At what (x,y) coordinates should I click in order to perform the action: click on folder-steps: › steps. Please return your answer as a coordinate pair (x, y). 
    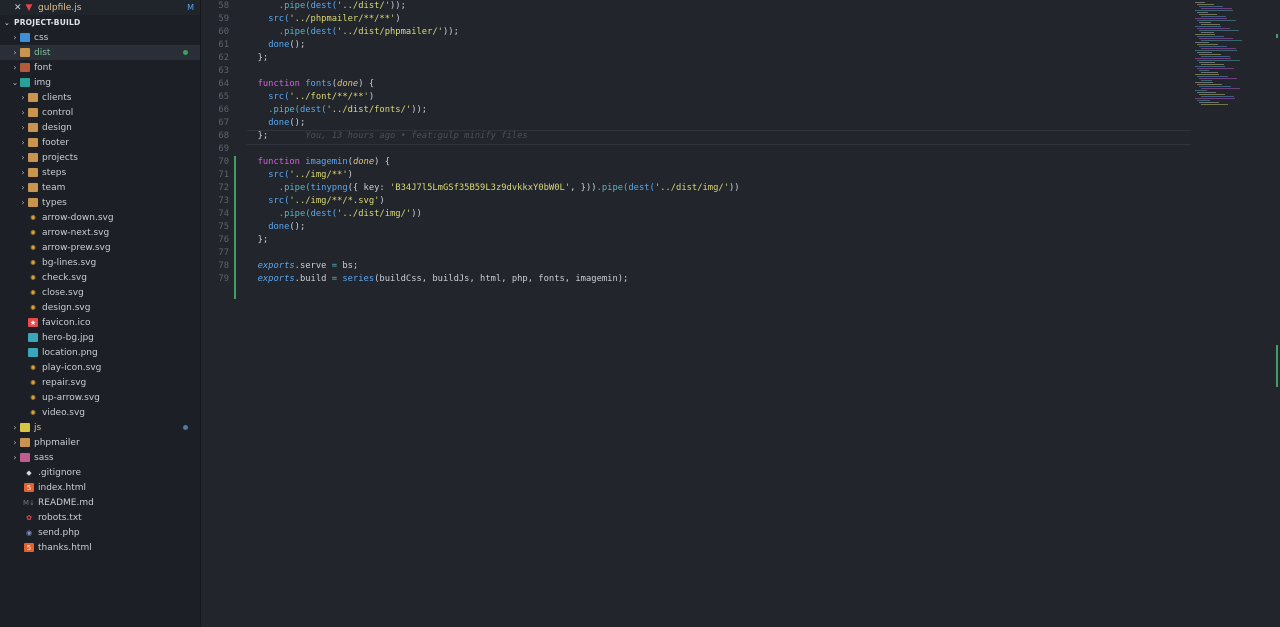
    Looking at the image, I should click on (100, 172).